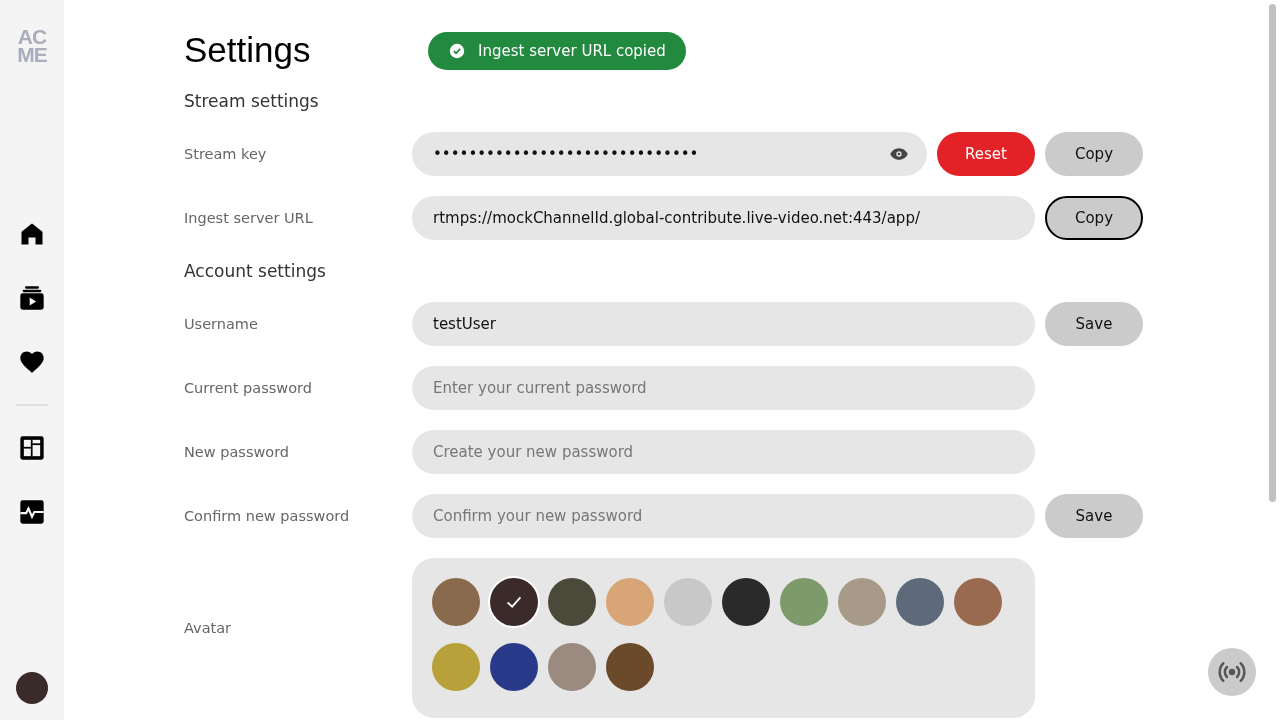  Describe the element at coordinates (248, 388) in the screenshot. I see `field-label: Current password` at that location.